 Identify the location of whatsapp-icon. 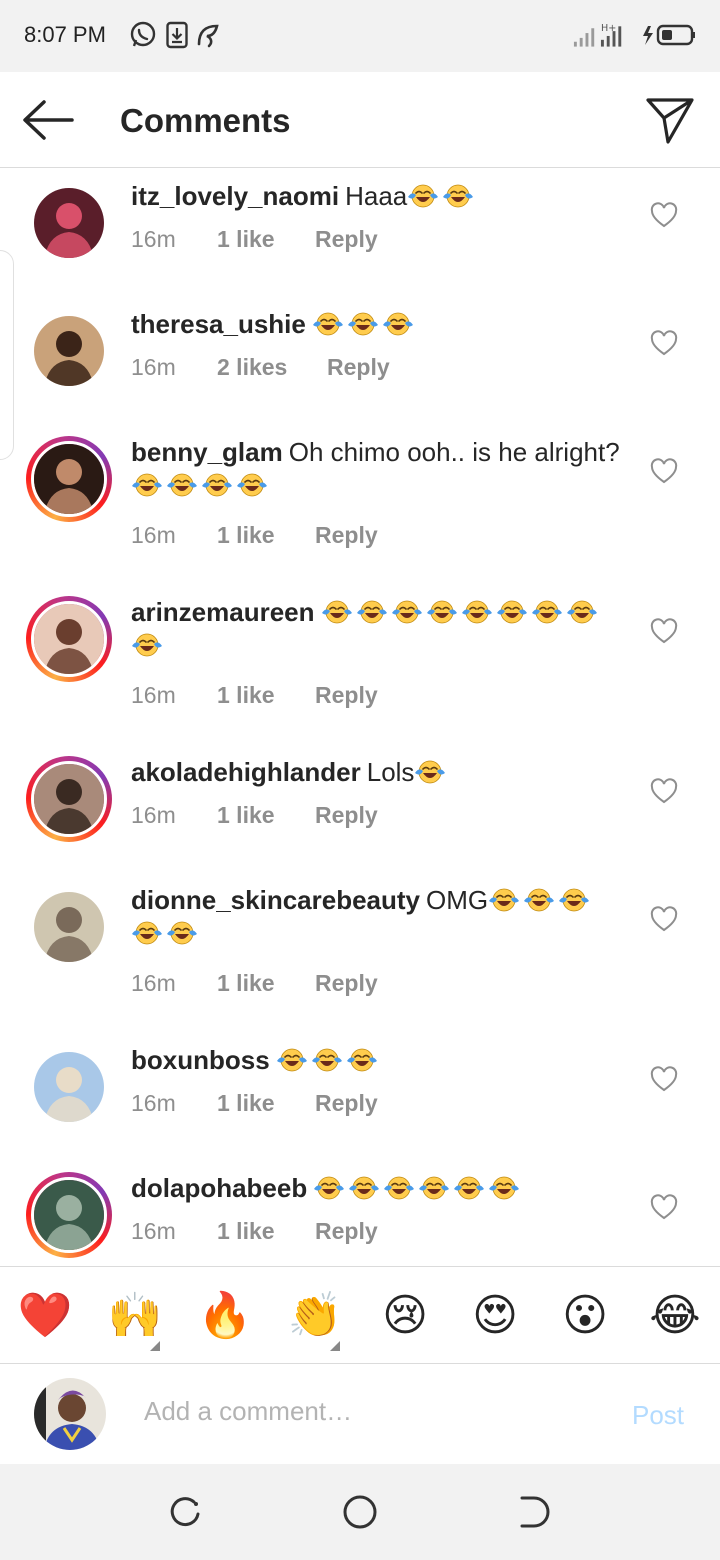
(143, 35).